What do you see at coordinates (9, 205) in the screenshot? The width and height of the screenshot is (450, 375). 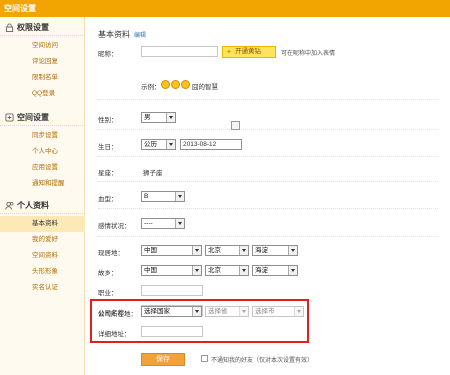 I see `person-icon` at bounding box center [9, 205].